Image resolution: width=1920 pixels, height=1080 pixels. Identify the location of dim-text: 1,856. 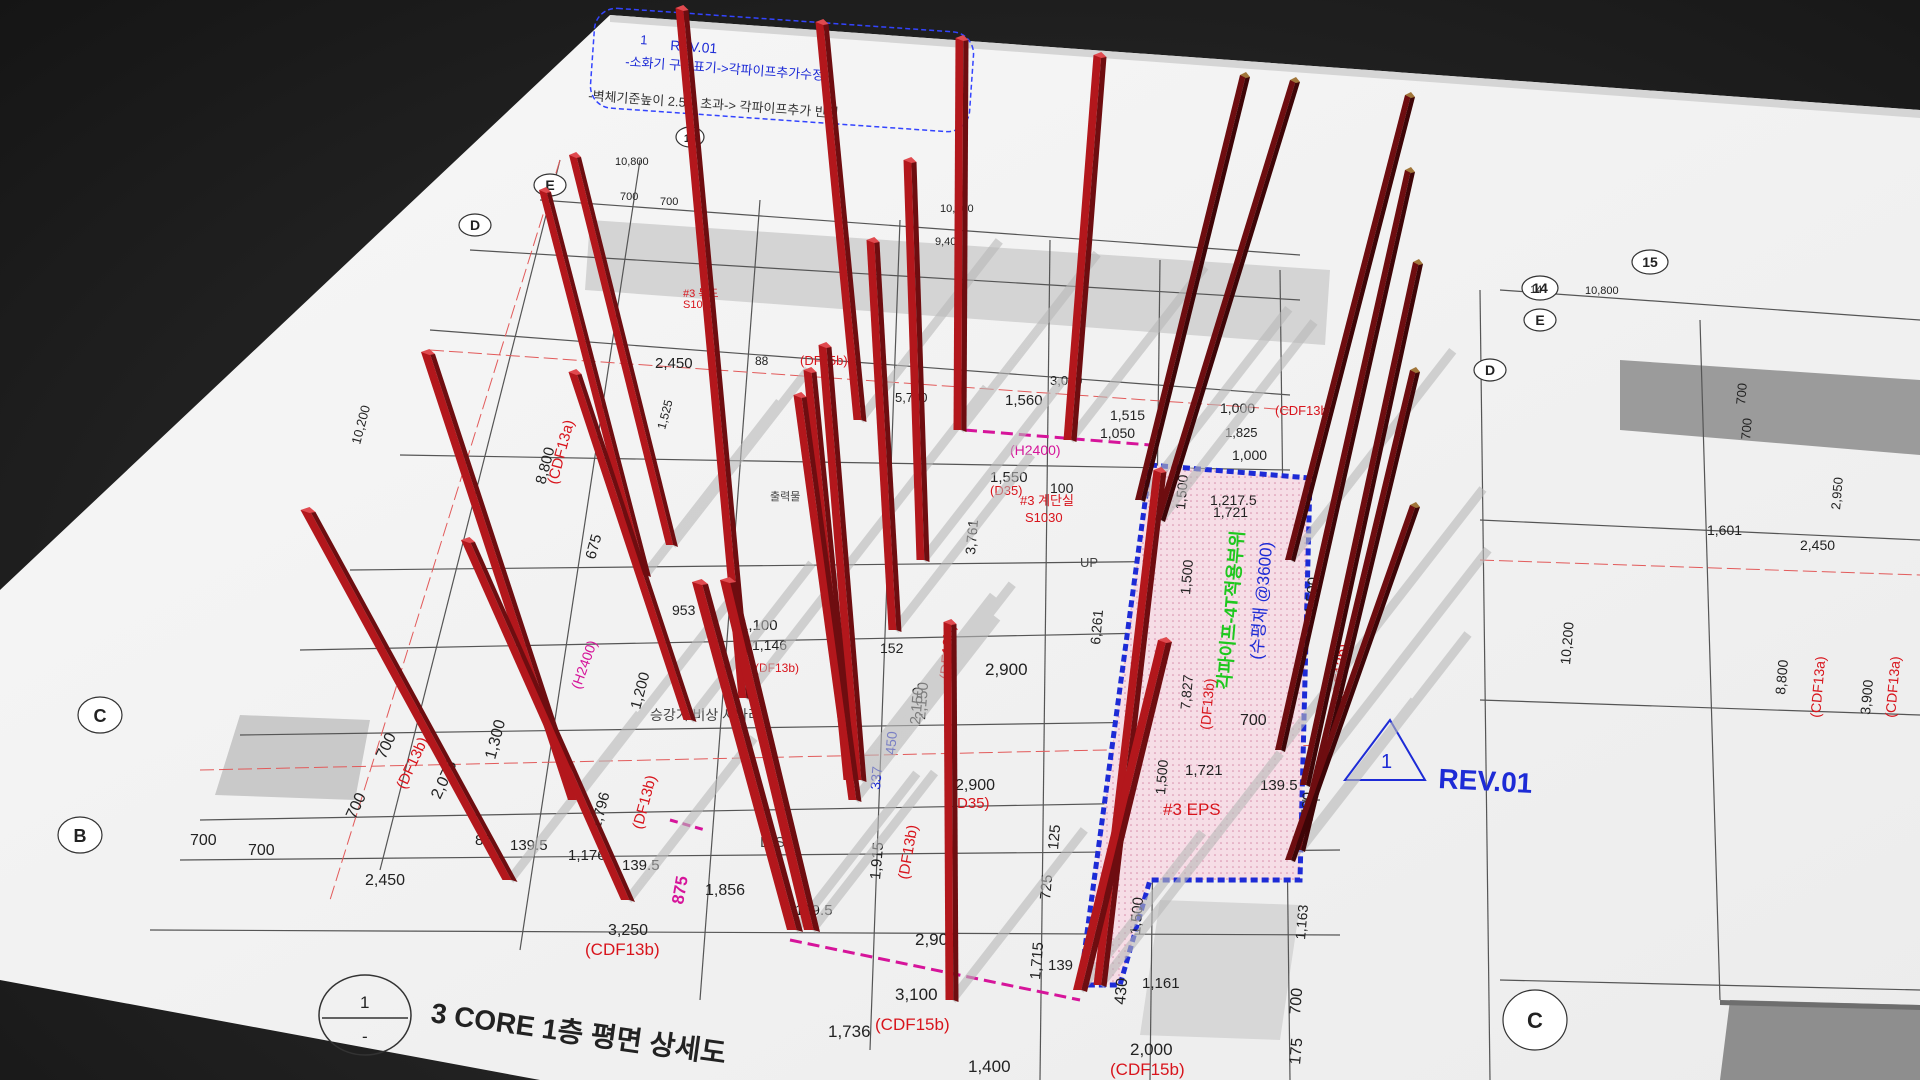
(725, 890).